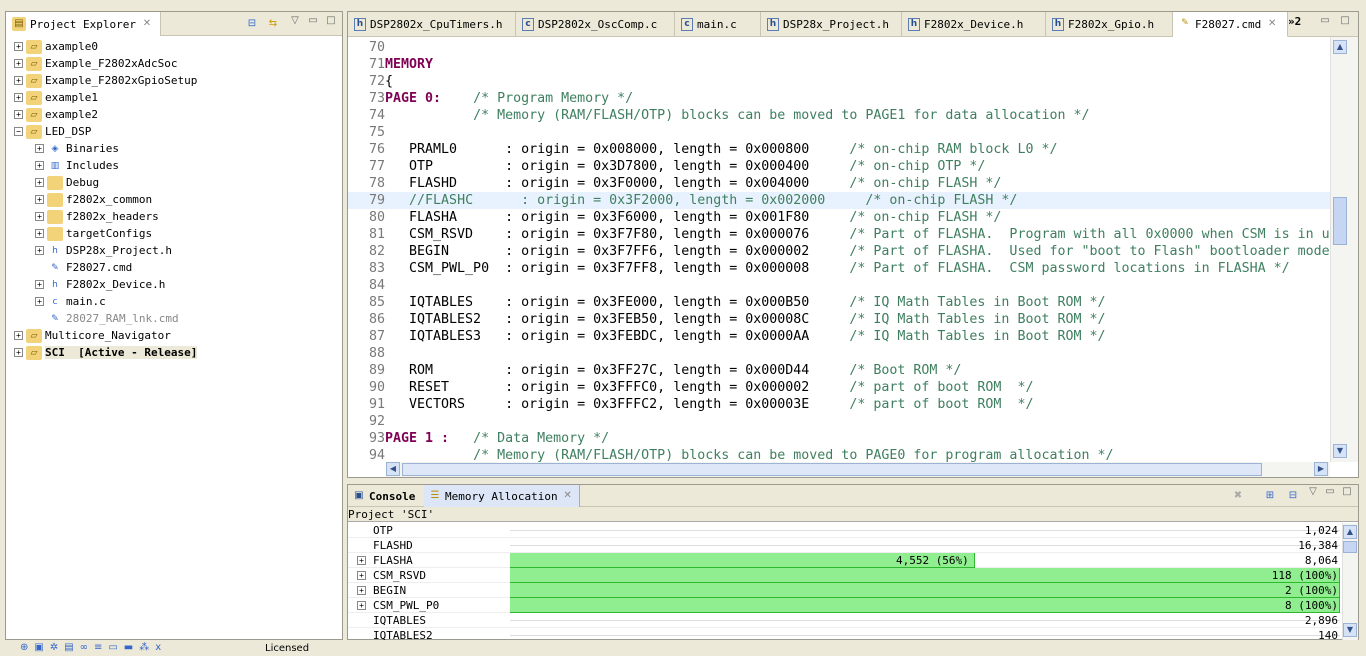 The image size is (1366, 656). I want to click on link-with-editor-icon: ⇆, so click(273, 24).